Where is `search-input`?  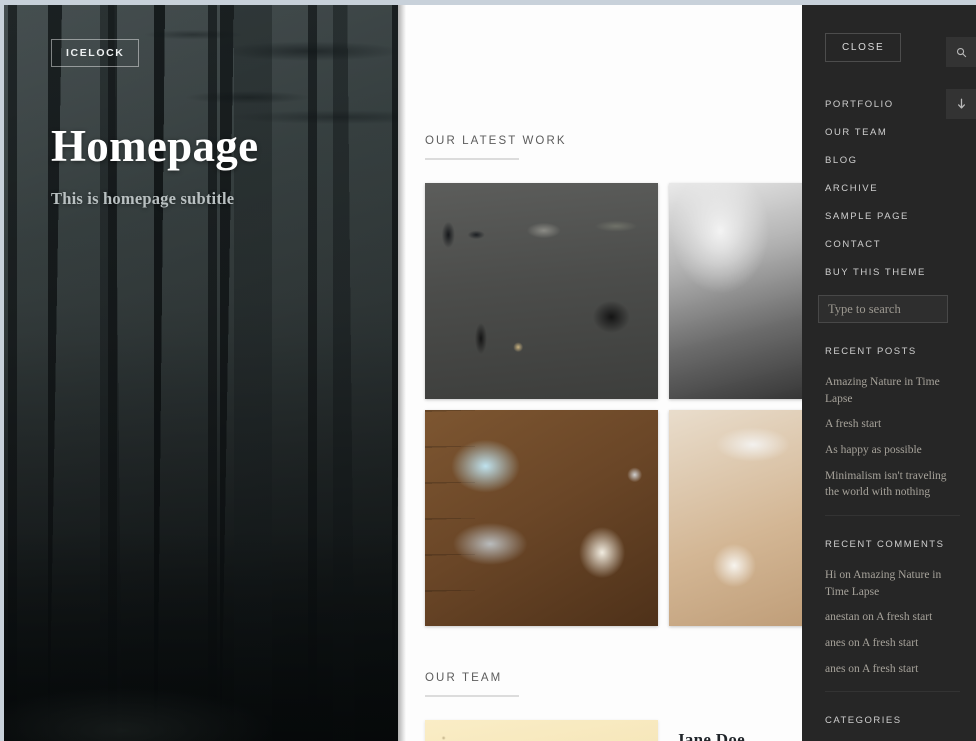 search-input is located at coordinates (883, 309).